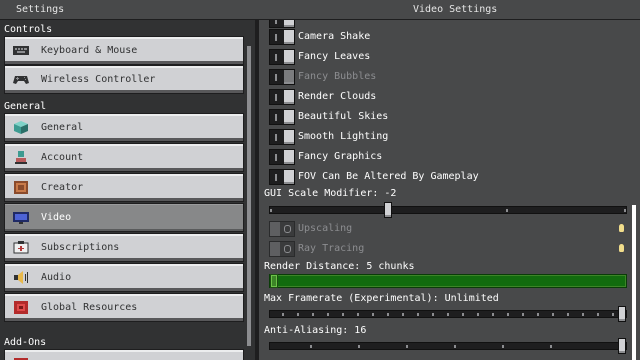 The height and width of the screenshot is (360, 640). I want to click on setting-camera-shake: Camera Shake, so click(449, 37).